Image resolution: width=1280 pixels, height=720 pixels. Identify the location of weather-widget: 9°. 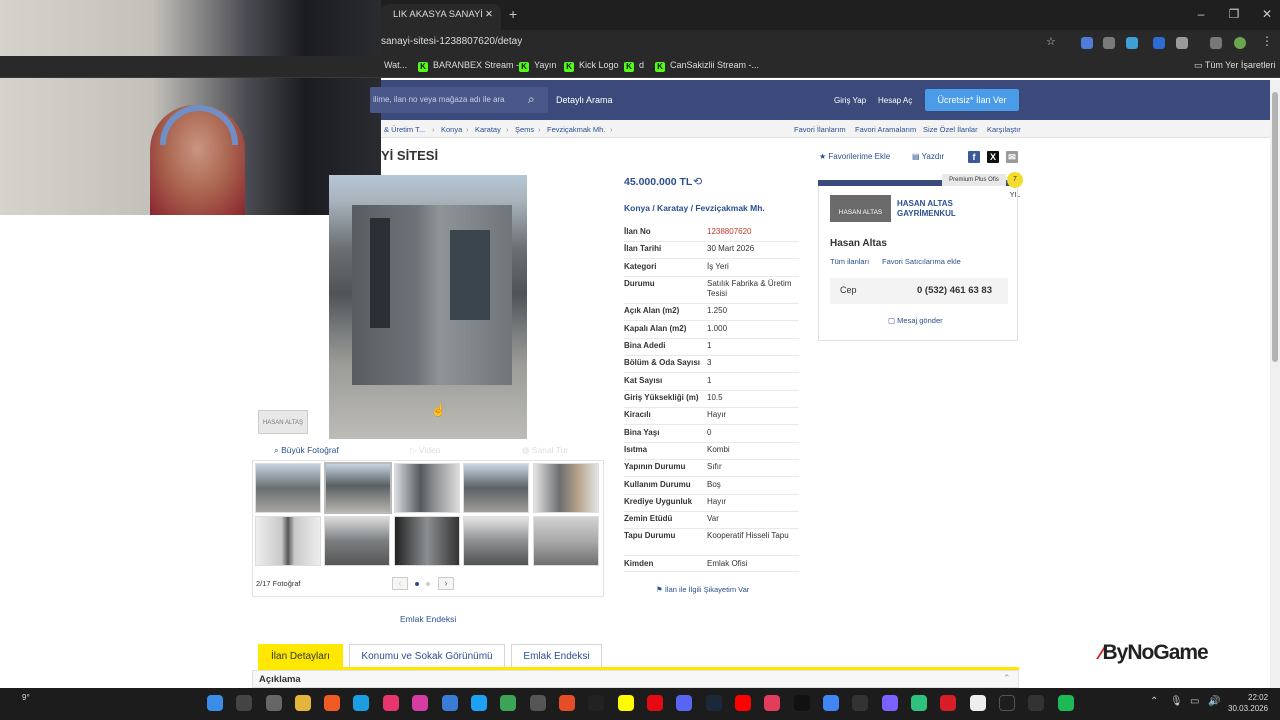
(26, 697).